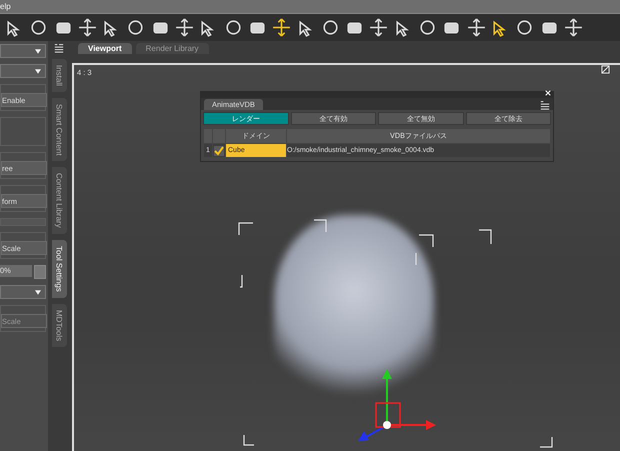 The width and height of the screenshot is (620, 451). Describe the element at coordinates (219, 151) in the screenshot. I see `checkbox` at that location.